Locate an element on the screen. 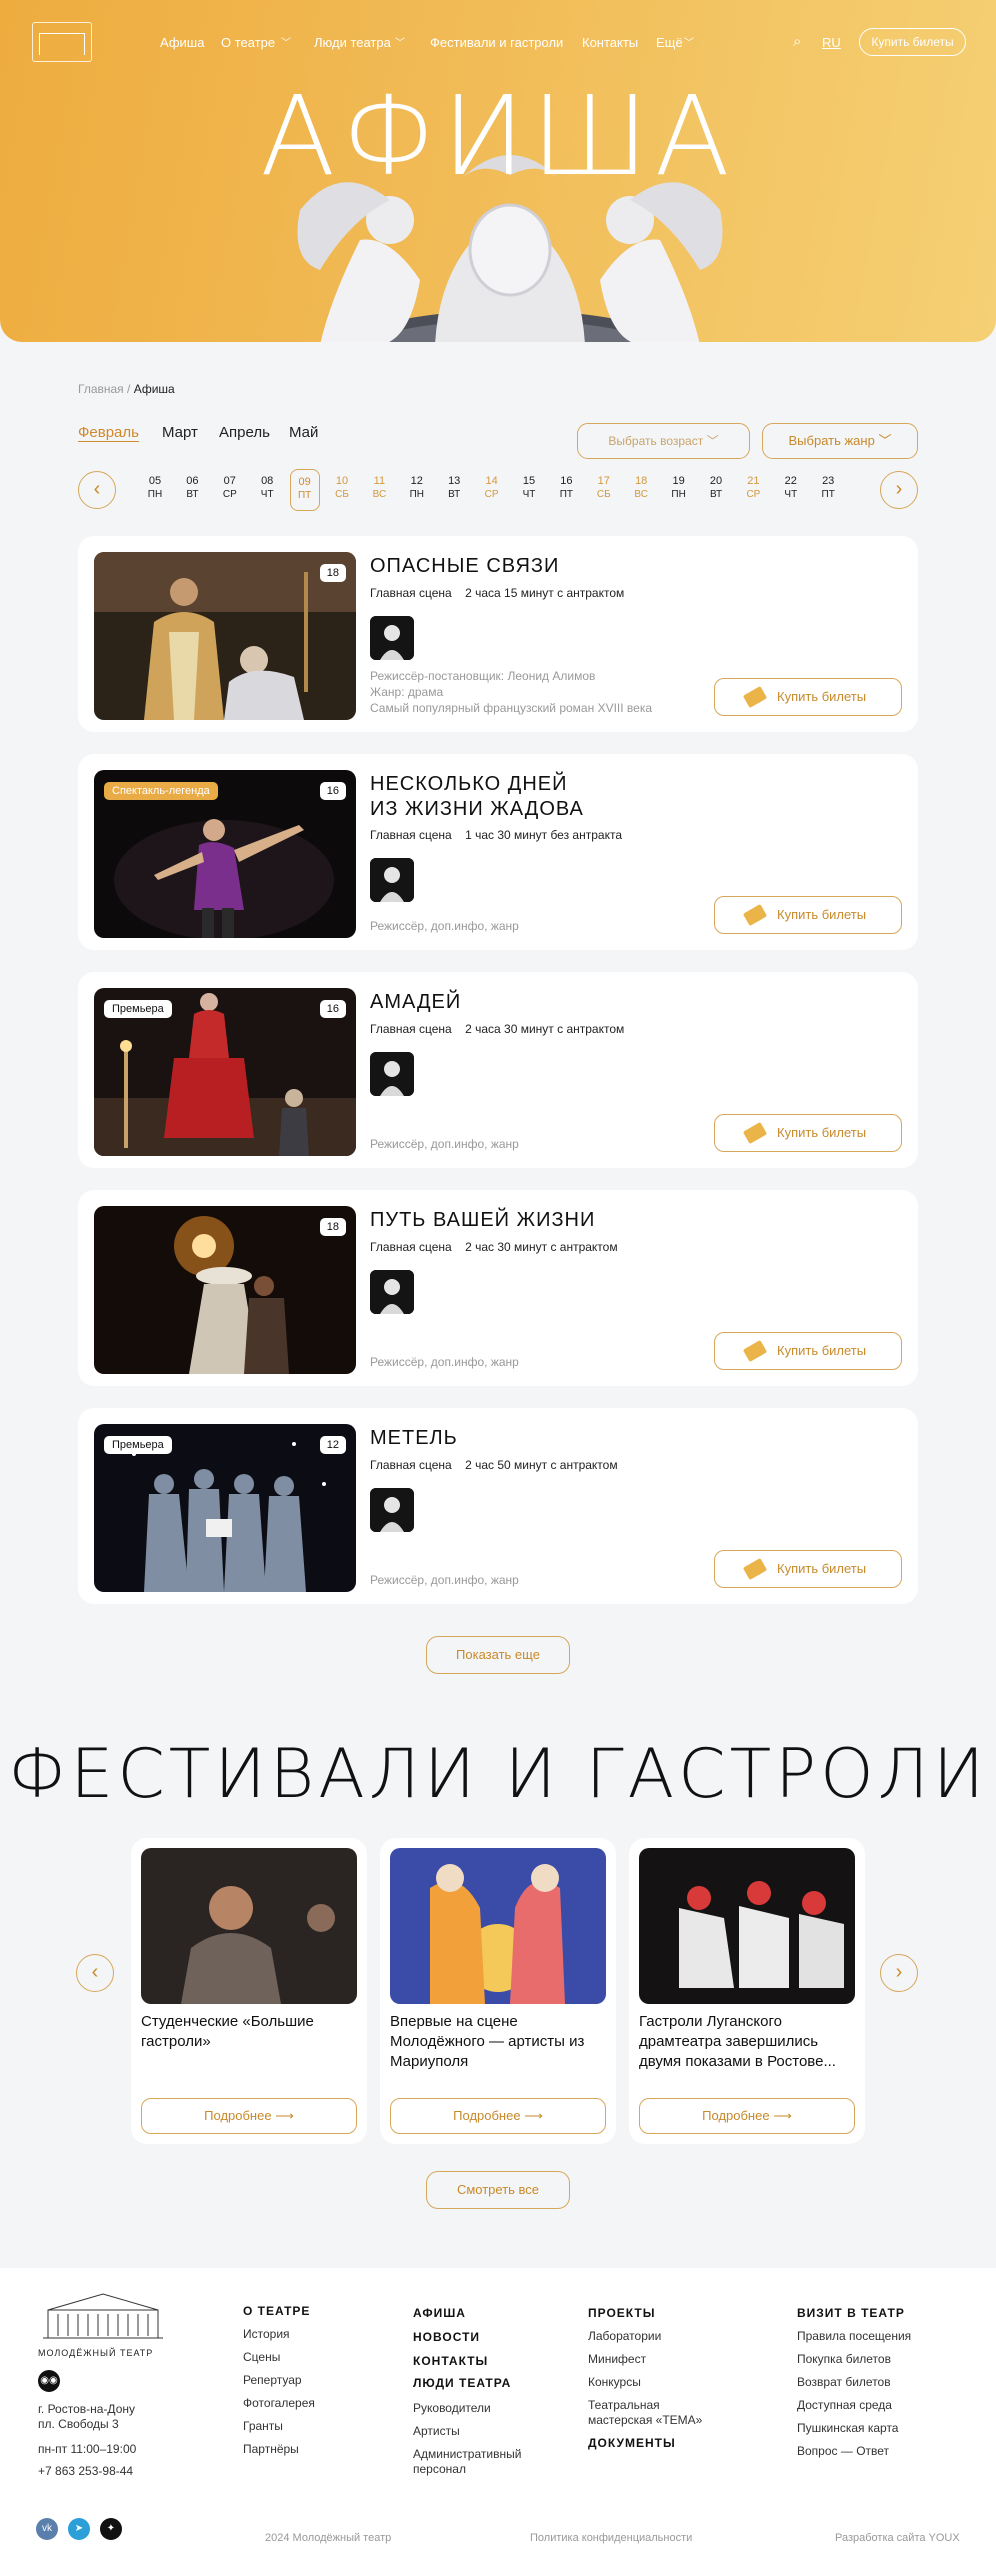 Image resolution: width=996 pixels, height=2563 pixels. ok-icon: ✦ is located at coordinates (111, 2529).